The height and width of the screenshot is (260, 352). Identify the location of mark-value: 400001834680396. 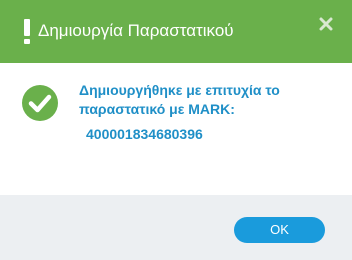
(144, 134).